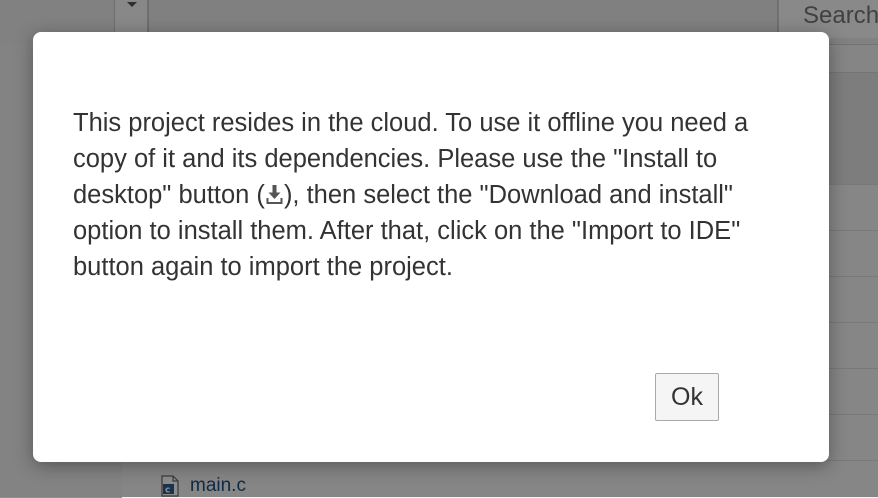 This screenshot has width=878, height=498. I want to click on download-icon, so click(274, 194).